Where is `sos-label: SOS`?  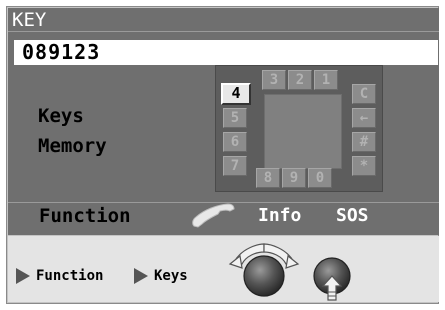
sos-label: SOS is located at coordinates (352, 215).